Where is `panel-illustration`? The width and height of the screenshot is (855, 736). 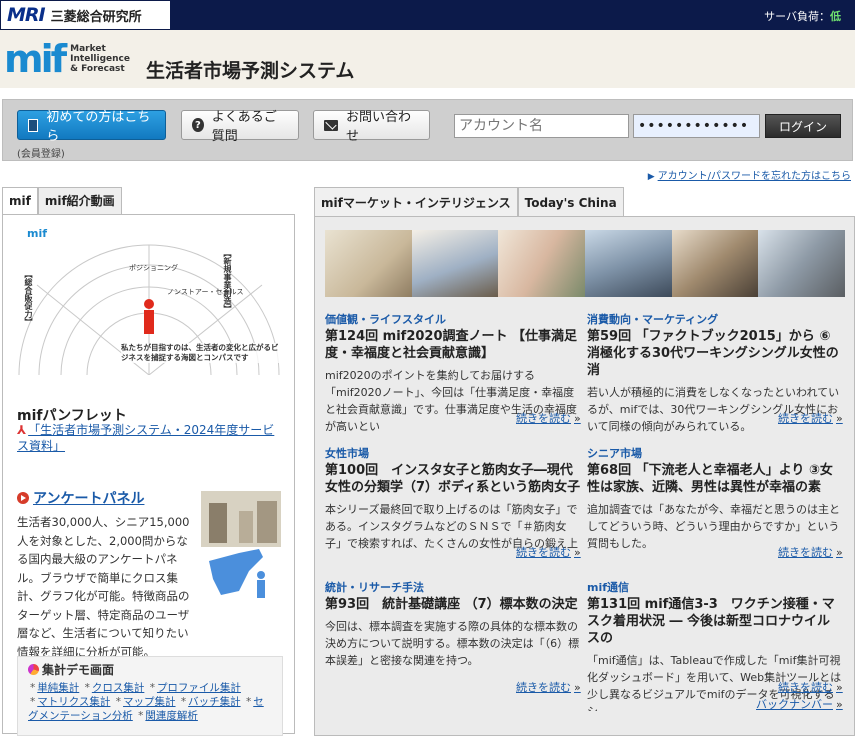
panel-illustration is located at coordinates (241, 546).